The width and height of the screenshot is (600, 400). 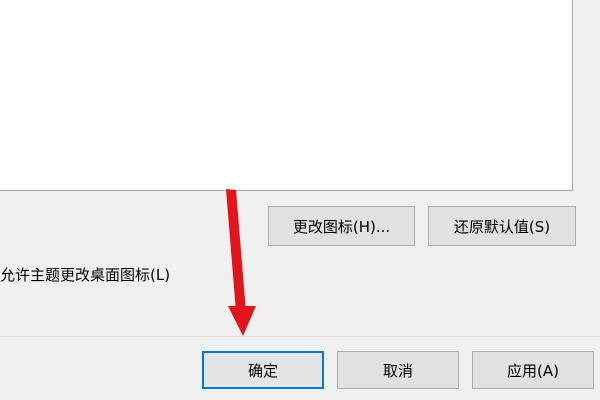 What do you see at coordinates (236, 250) in the screenshot?
I see `arrow-shaft` at bounding box center [236, 250].